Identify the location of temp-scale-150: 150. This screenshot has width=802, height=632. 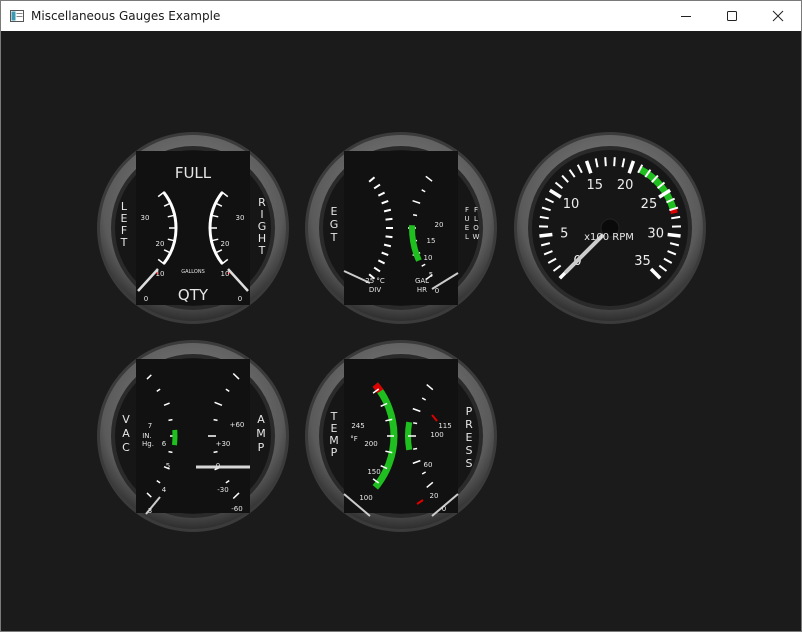
(373, 472).